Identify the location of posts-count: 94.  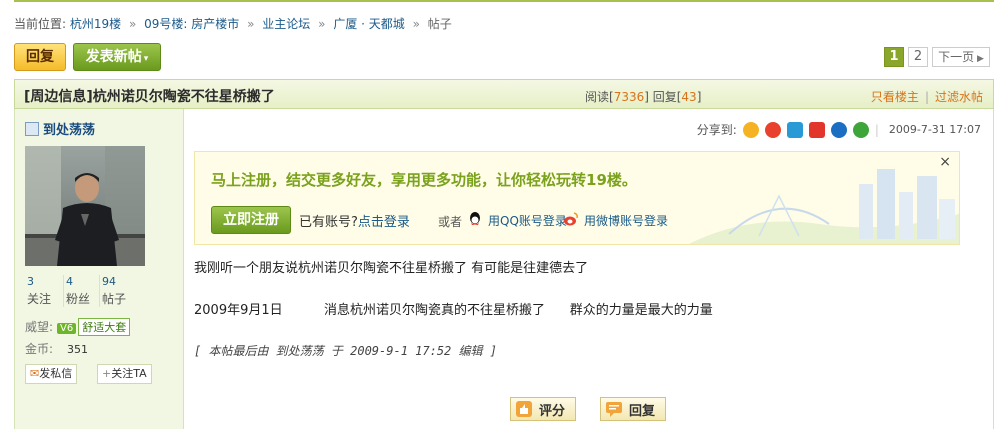
(109, 281).